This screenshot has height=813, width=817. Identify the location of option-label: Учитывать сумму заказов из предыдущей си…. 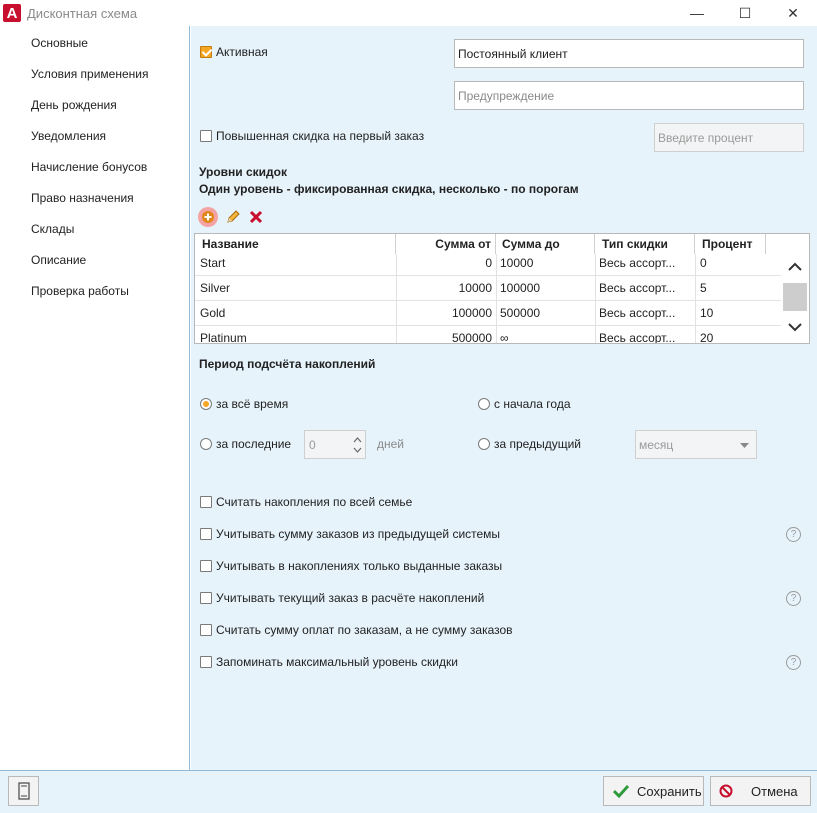
(358, 534).